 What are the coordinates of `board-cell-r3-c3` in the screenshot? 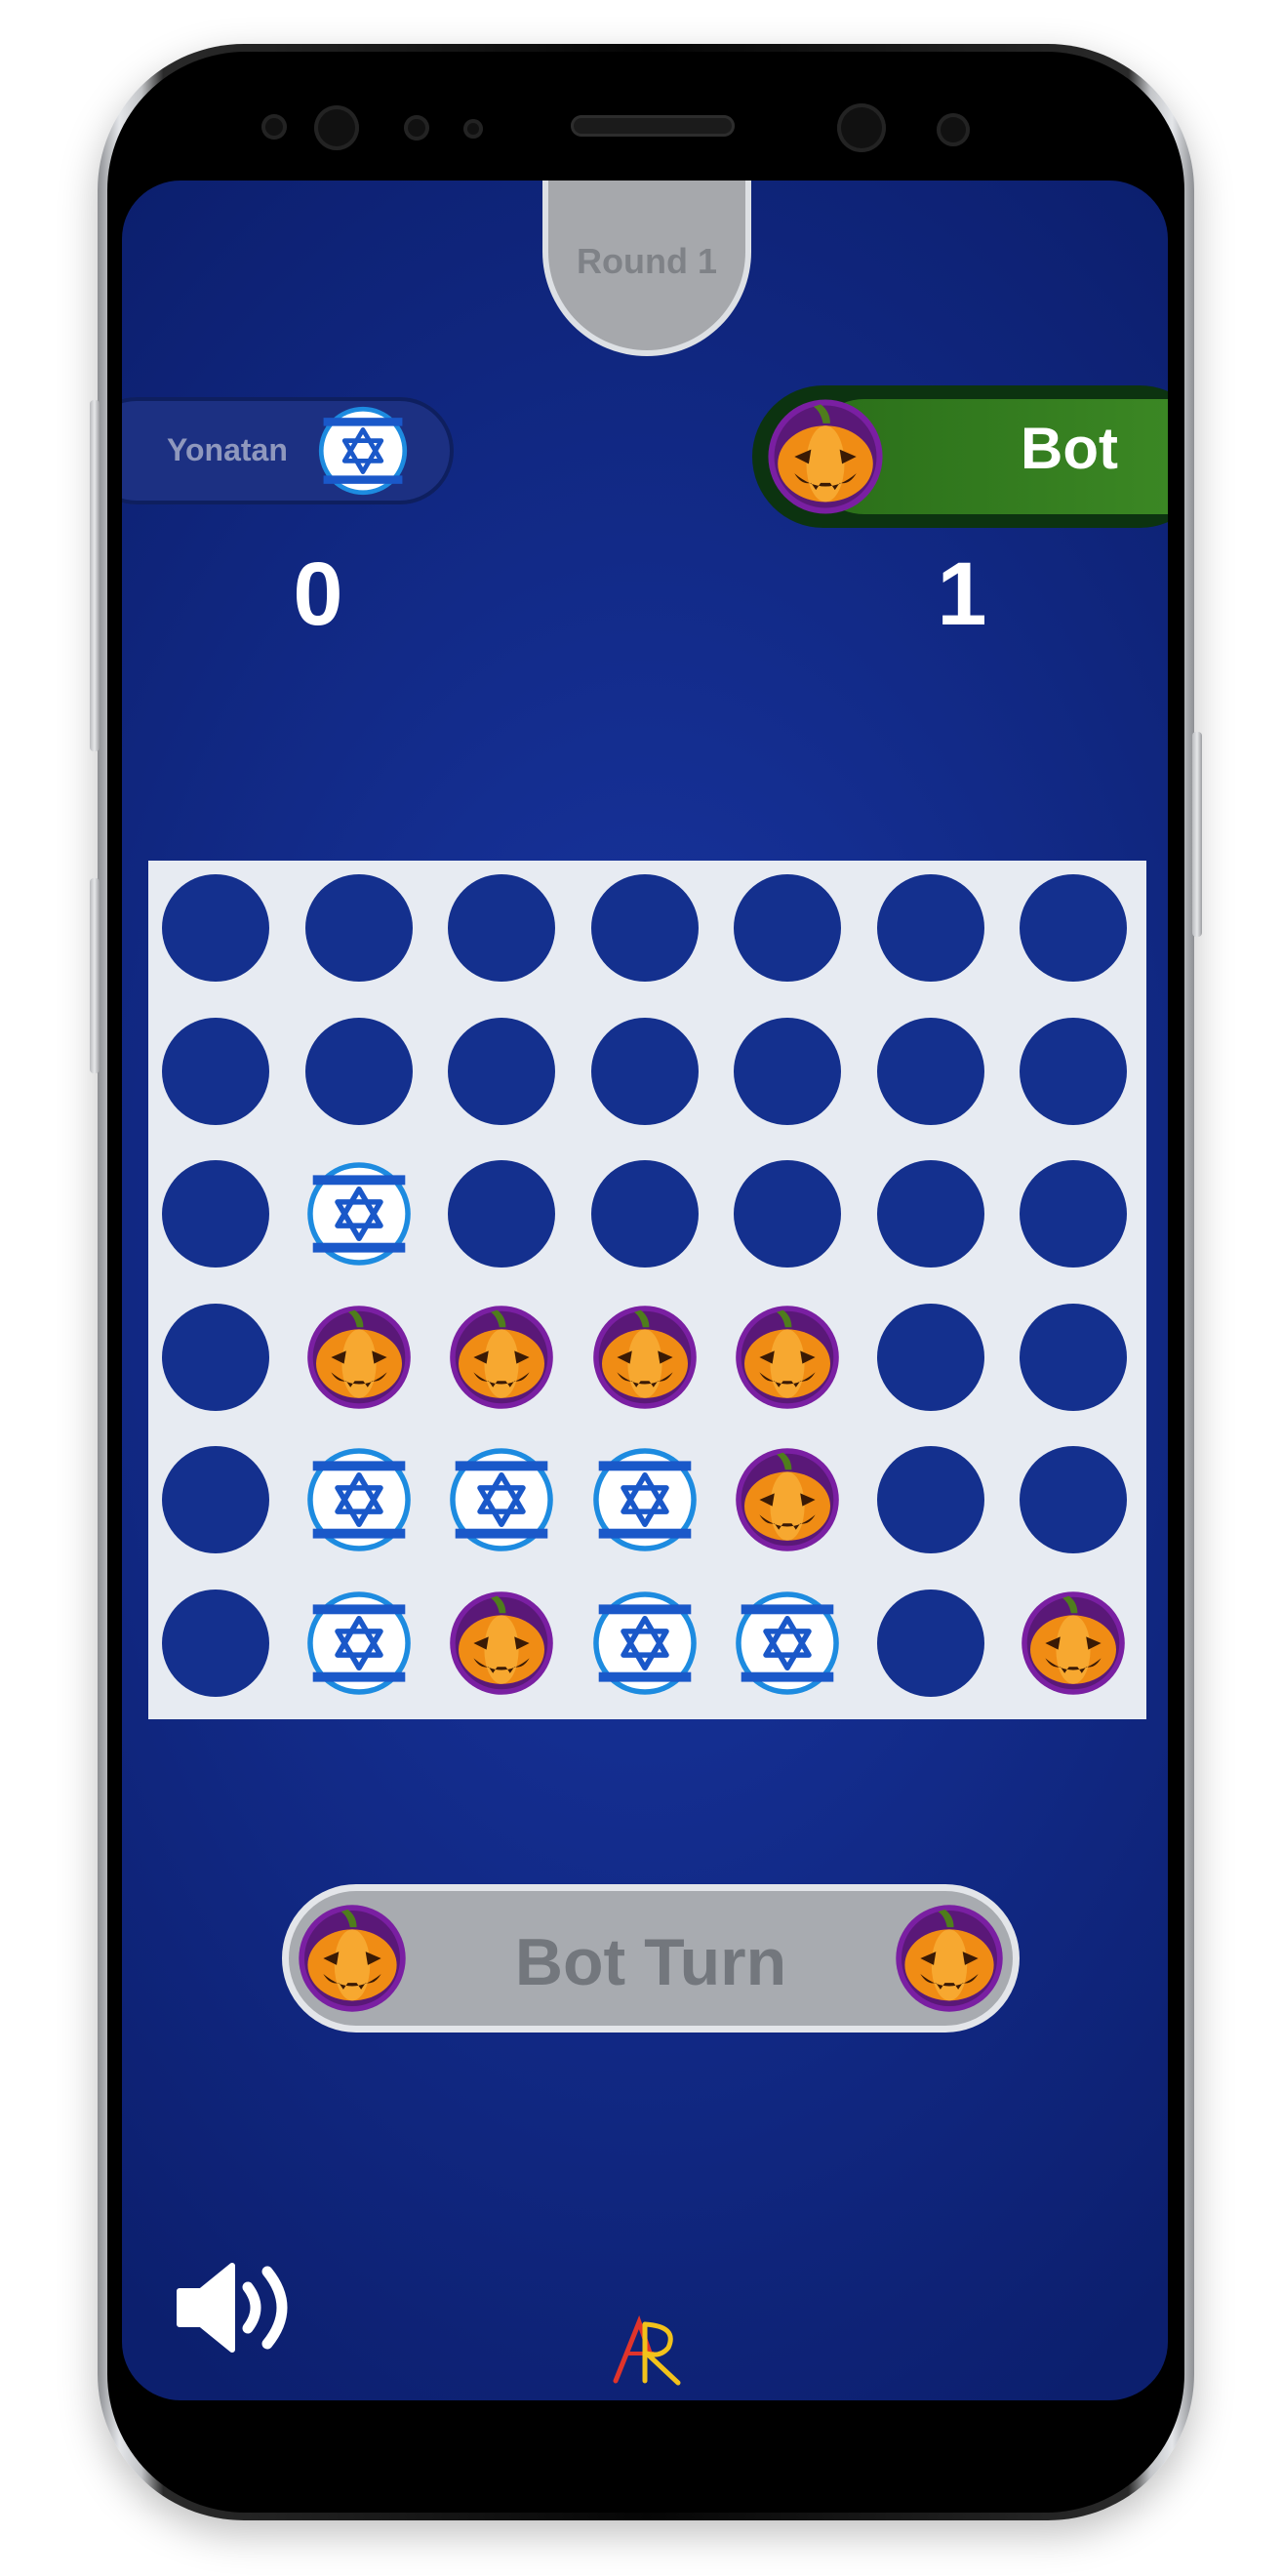 It's located at (501, 1214).